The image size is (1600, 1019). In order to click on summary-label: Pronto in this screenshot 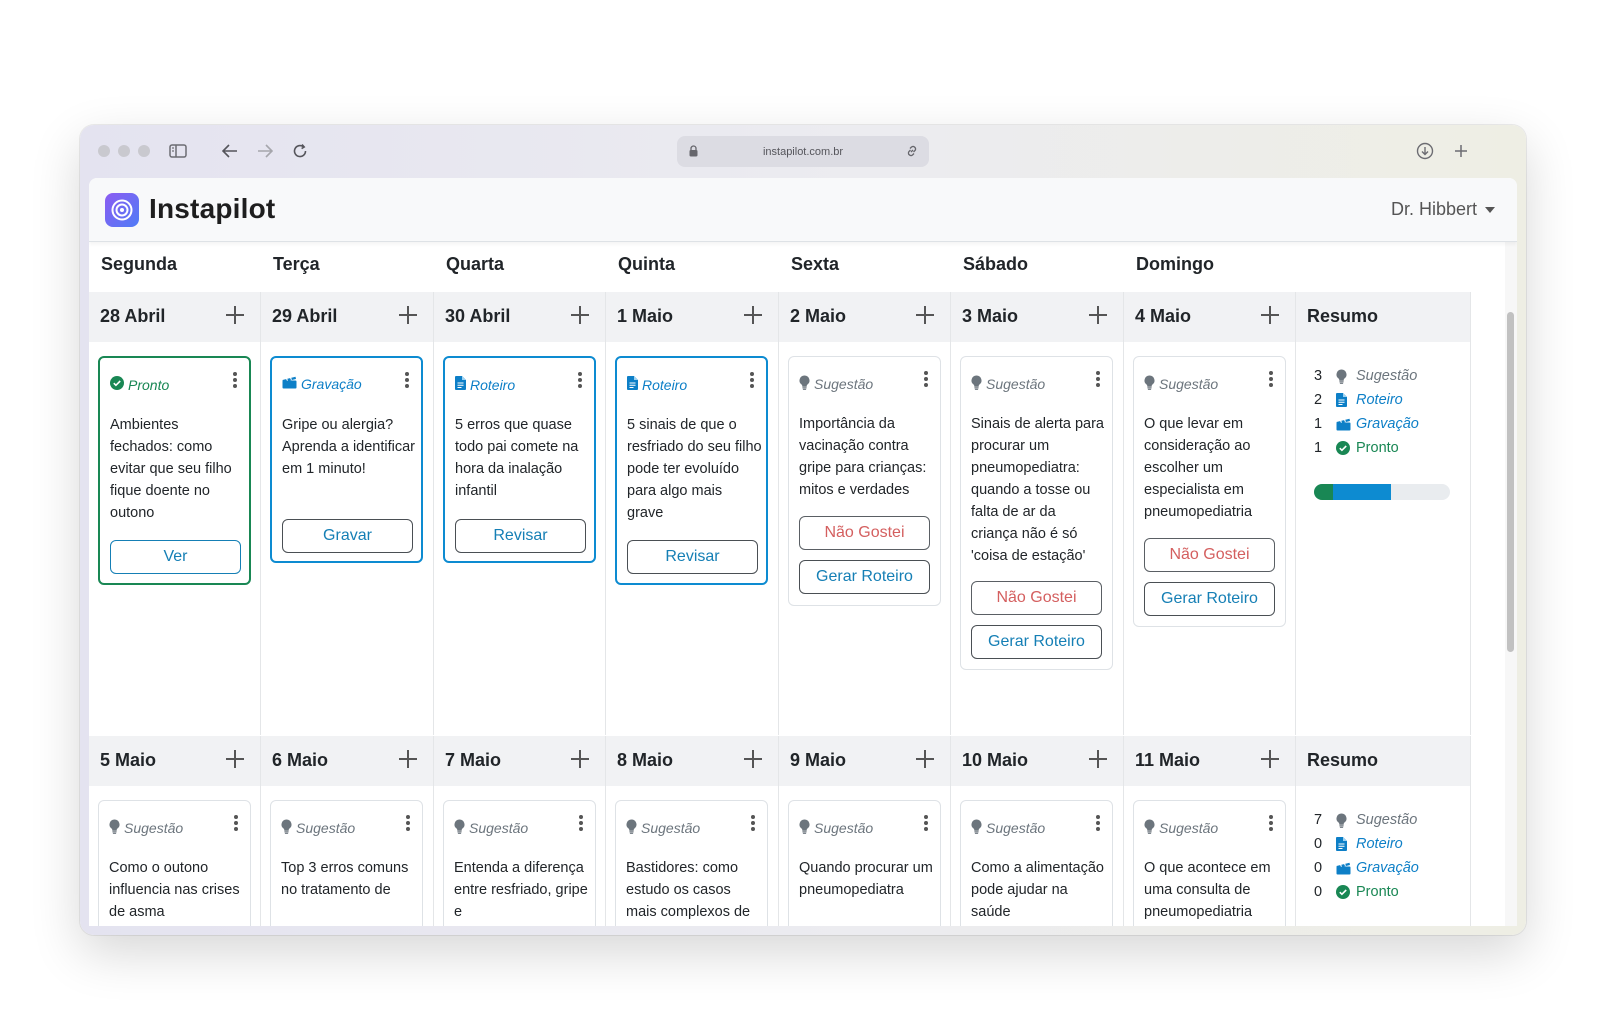, I will do `click(1377, 448)`.